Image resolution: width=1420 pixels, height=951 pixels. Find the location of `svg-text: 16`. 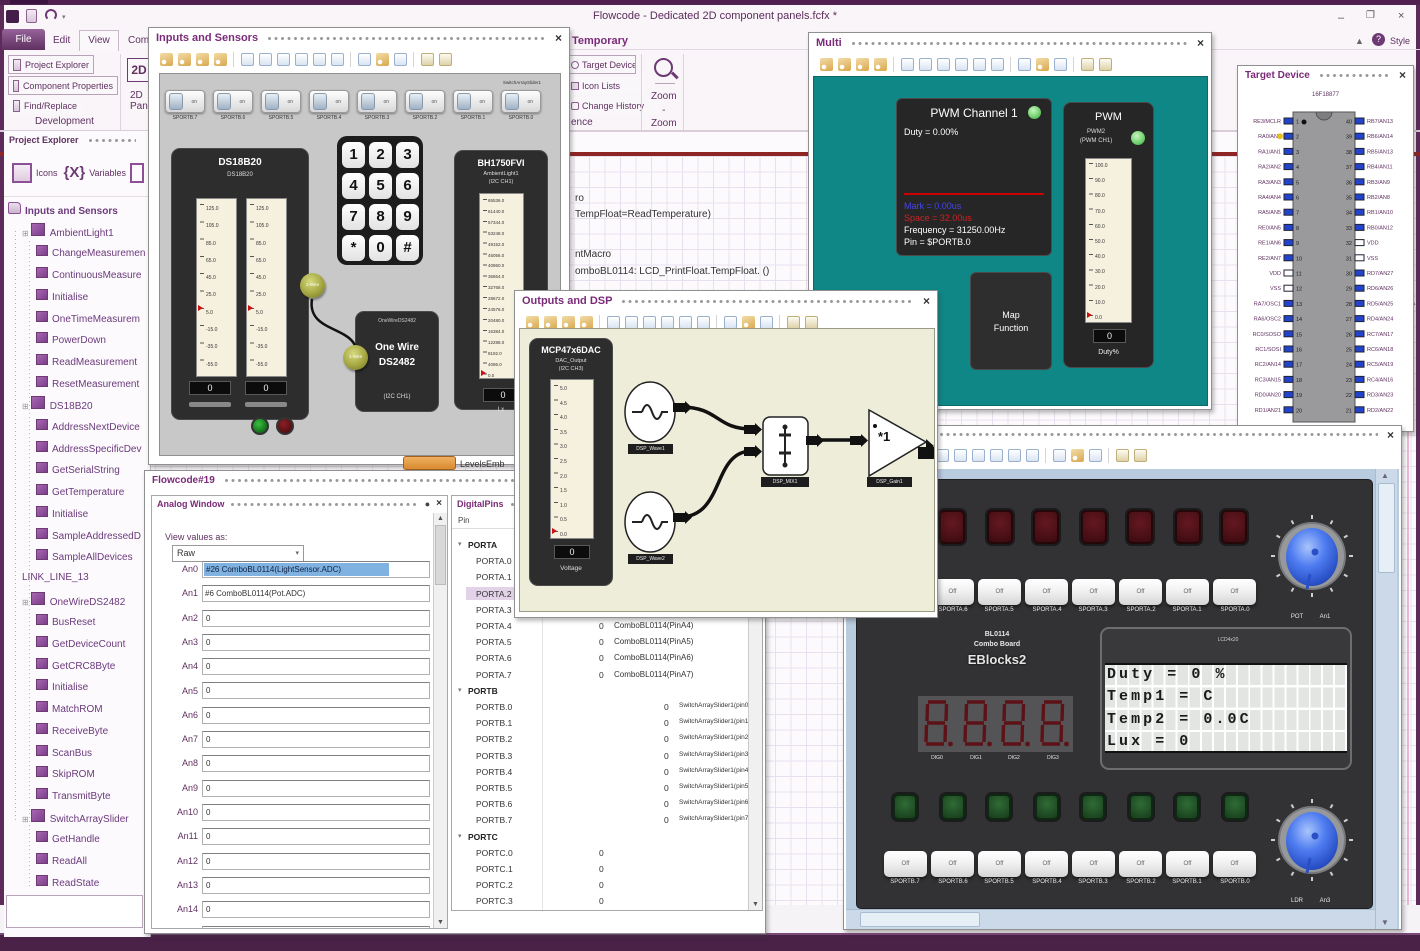

svg-text: 16 is located at coordinates (1299, 351).